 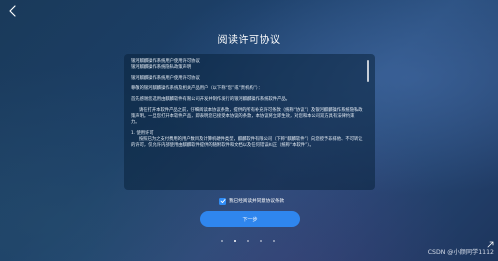 What do you see at coordinates (460, 252) in the screenshot?
I see `watermark: CSDN @小颜同学1112` at bounding box center [460, 252].